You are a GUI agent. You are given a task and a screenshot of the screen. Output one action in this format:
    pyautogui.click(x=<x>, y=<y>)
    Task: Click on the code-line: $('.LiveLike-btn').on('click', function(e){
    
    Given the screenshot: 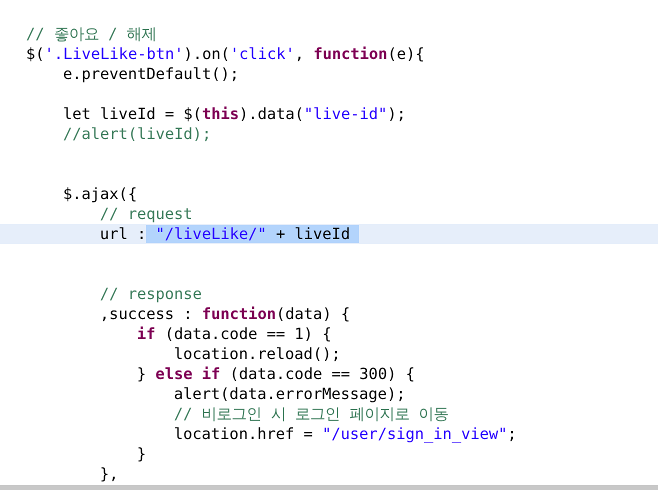 What is the action you would take?
    pyautogui.click(x=225, y=54)
    